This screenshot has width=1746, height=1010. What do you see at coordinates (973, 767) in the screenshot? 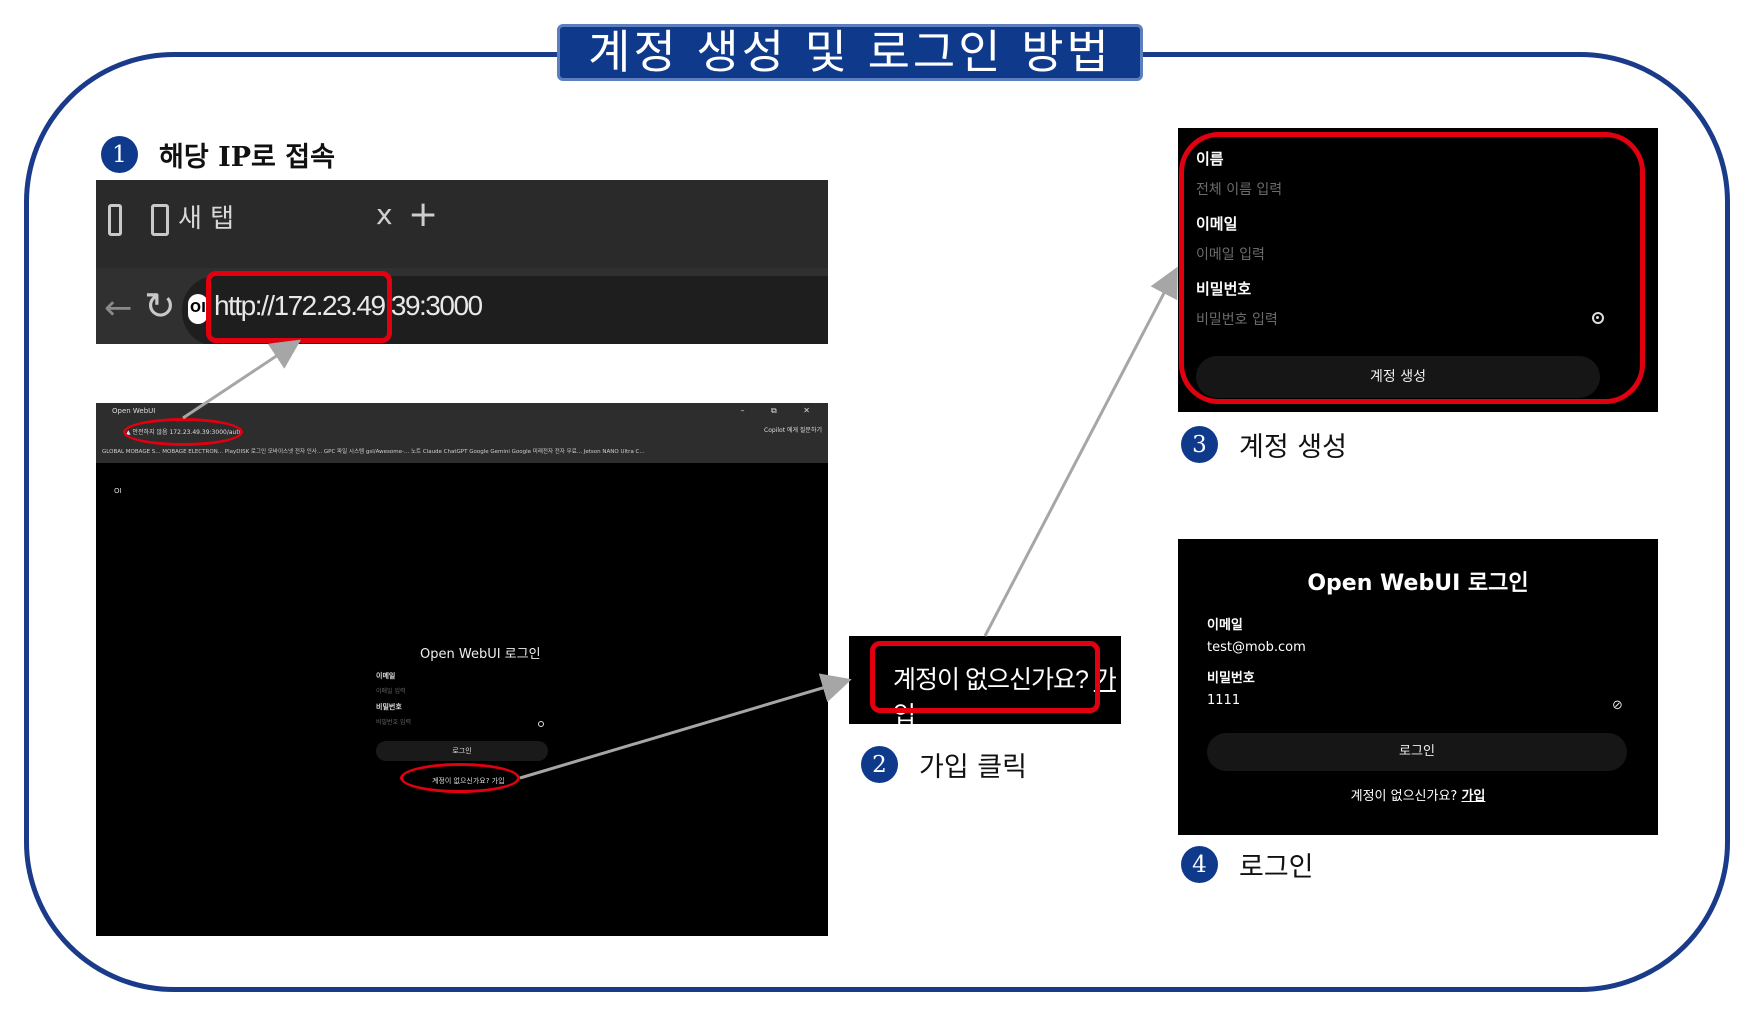
I see `step-label: 가입 클릭` at bounding box center [973, 767].